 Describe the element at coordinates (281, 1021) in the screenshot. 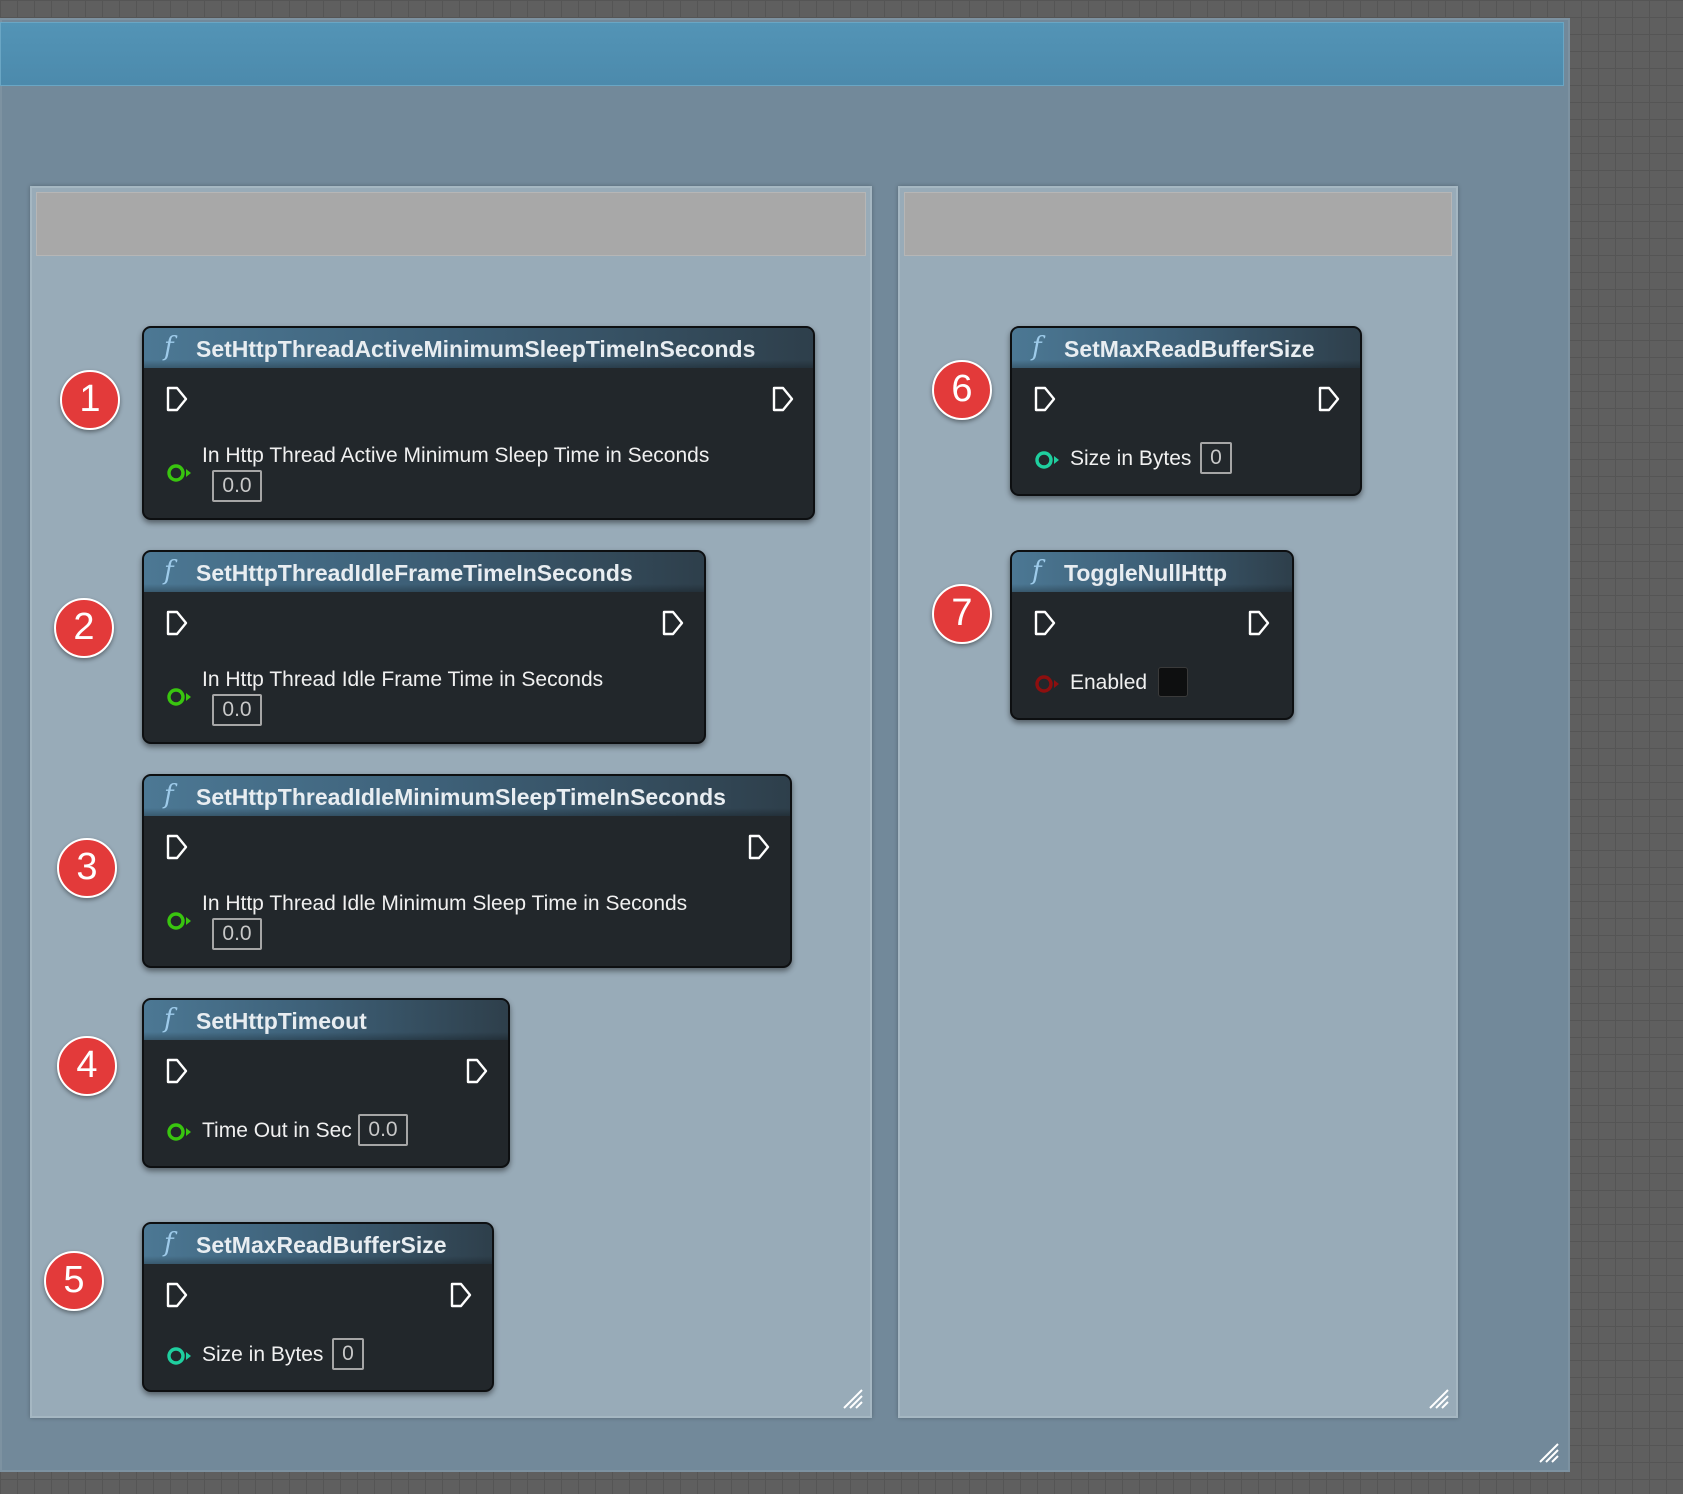

I see `node-title: SetHttpTimeout` at that location.